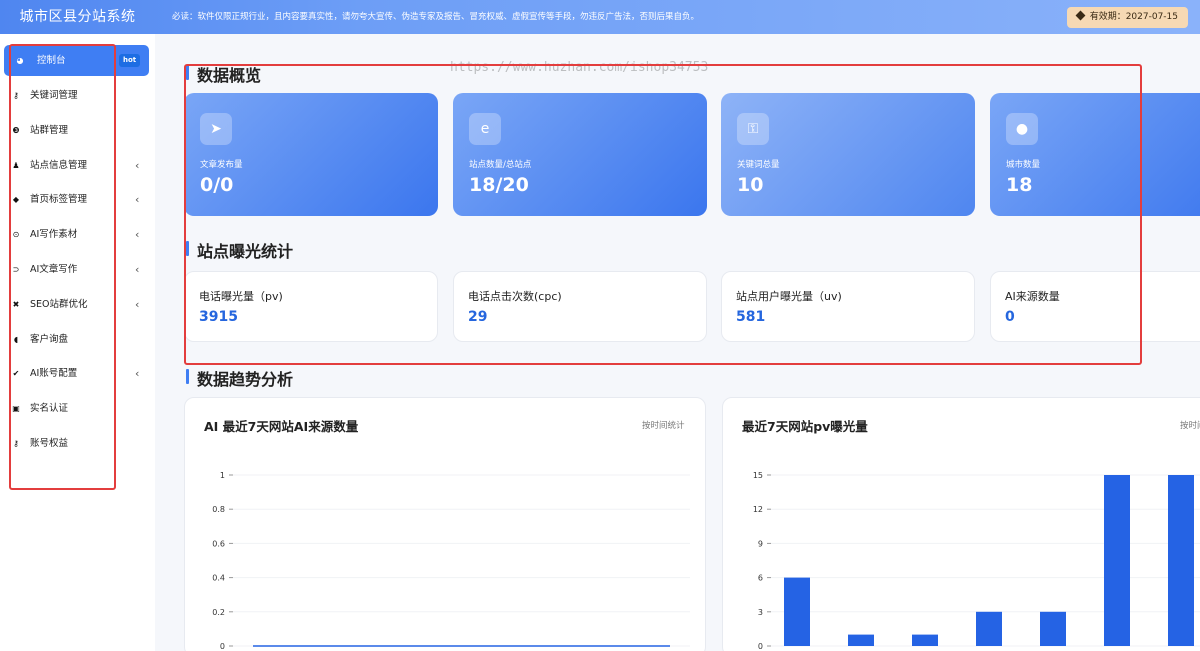 The image size is (1200, 651). I want to click on y-tick-label: 6, so click(760, 578).